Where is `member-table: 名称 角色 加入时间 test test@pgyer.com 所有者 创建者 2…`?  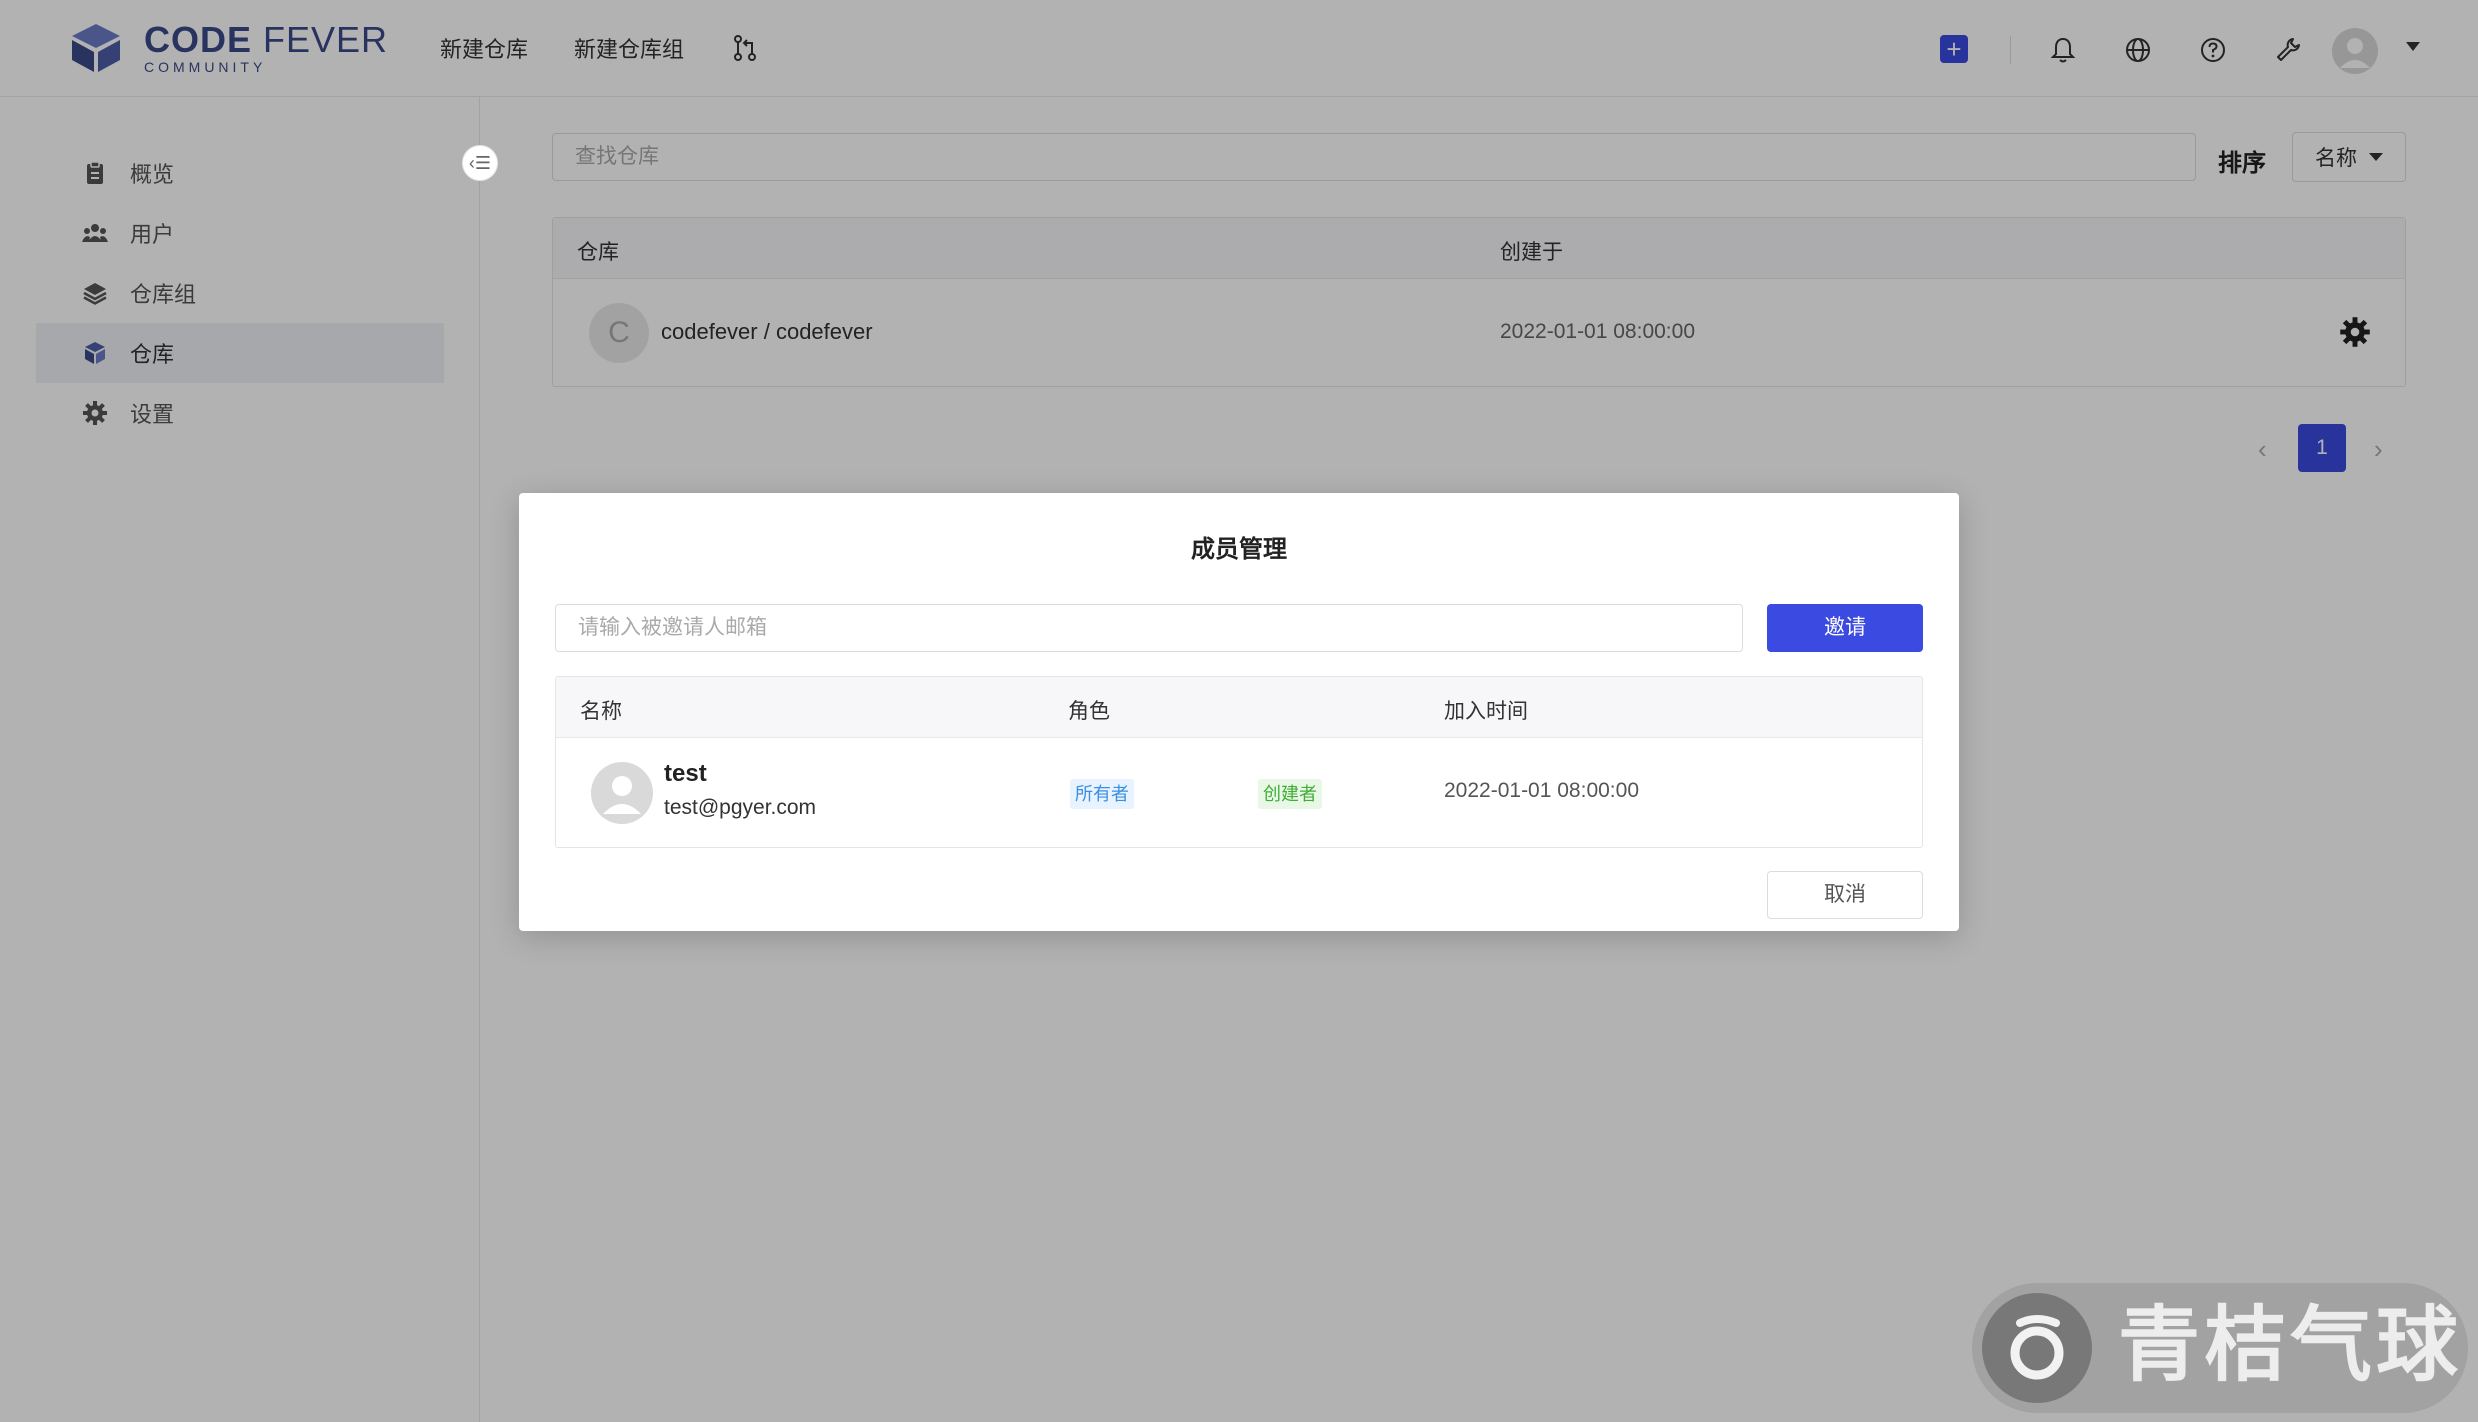 member-table: 名称 角色 加入时间 test test@pgyer.com 所有者 创建者 2… is located at coordinates (1239, 762).